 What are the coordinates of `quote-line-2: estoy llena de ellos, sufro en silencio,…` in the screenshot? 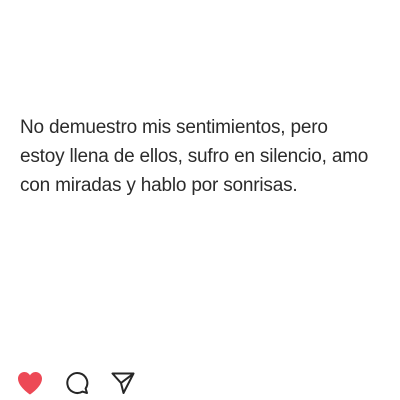 It's located at (194, 156).